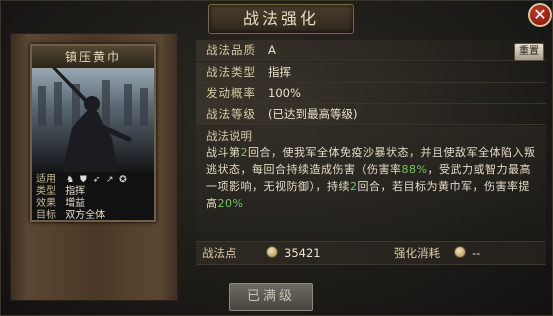 The image size is (553, 316). I want to click on shield-icon: ⛊, so click(83, 180).